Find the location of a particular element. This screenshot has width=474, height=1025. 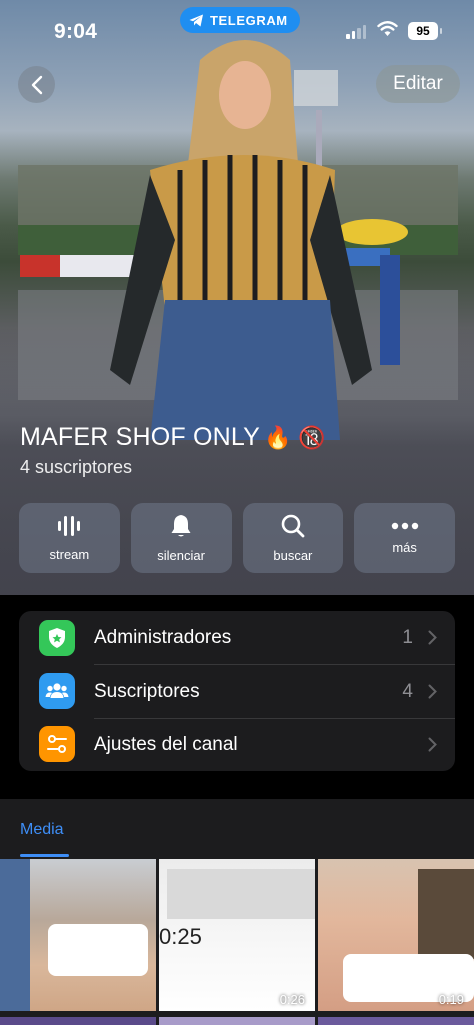

admin-shield-icon is located at coordinates (57, 638).